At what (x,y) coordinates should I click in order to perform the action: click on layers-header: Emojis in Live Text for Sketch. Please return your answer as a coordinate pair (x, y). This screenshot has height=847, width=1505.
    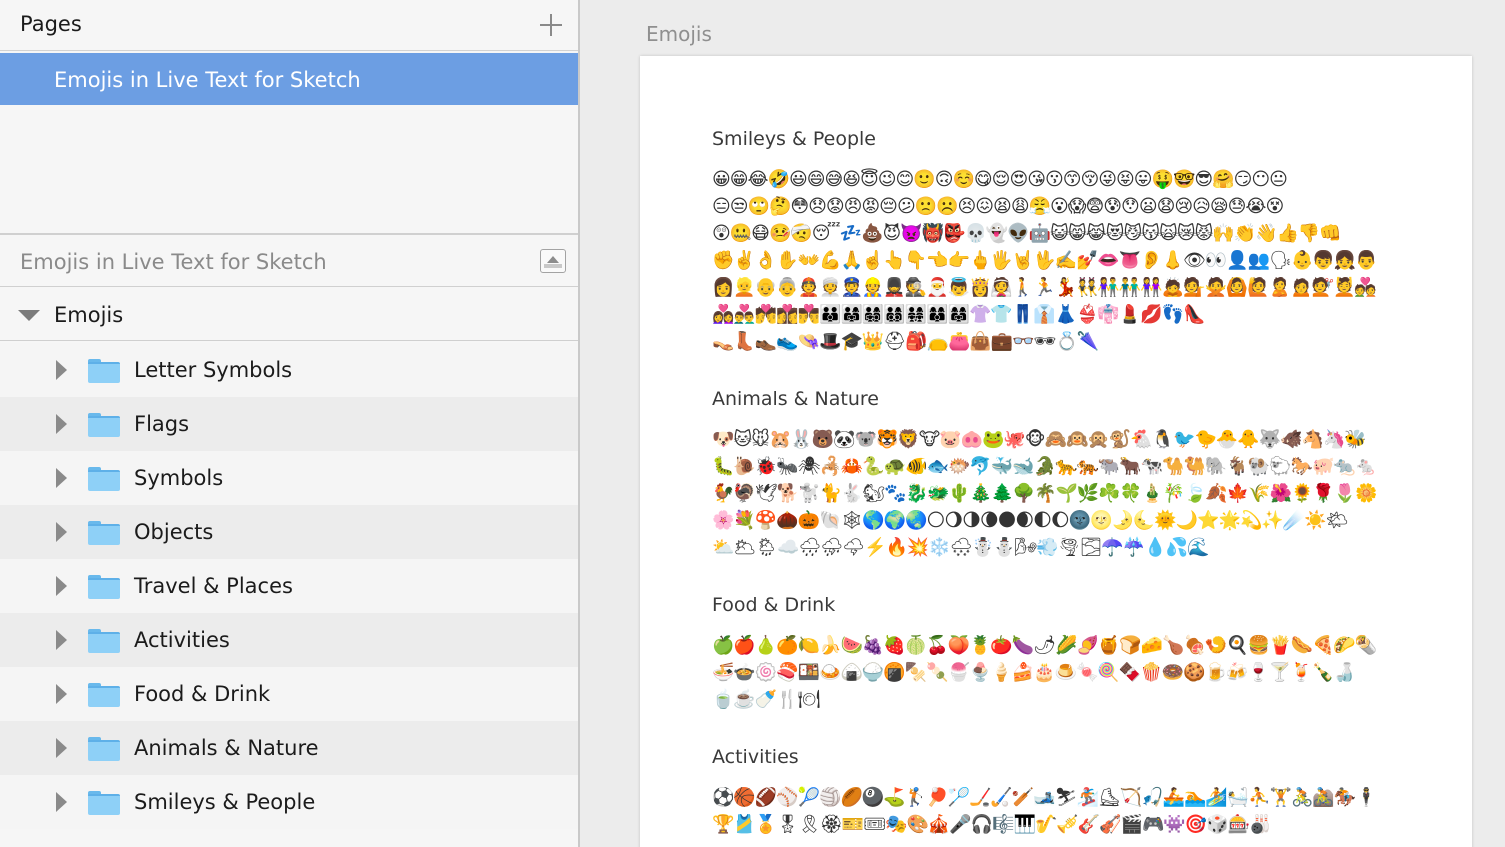
    Looking at the image, I should click on (289, 262).